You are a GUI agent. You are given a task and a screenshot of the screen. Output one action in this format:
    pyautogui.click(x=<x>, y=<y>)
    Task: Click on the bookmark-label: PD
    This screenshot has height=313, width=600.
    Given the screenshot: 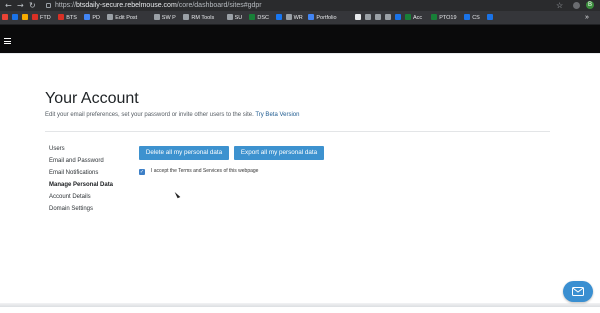 What is the action you would take?
    pyautogui.click(x=96, y=18)
    